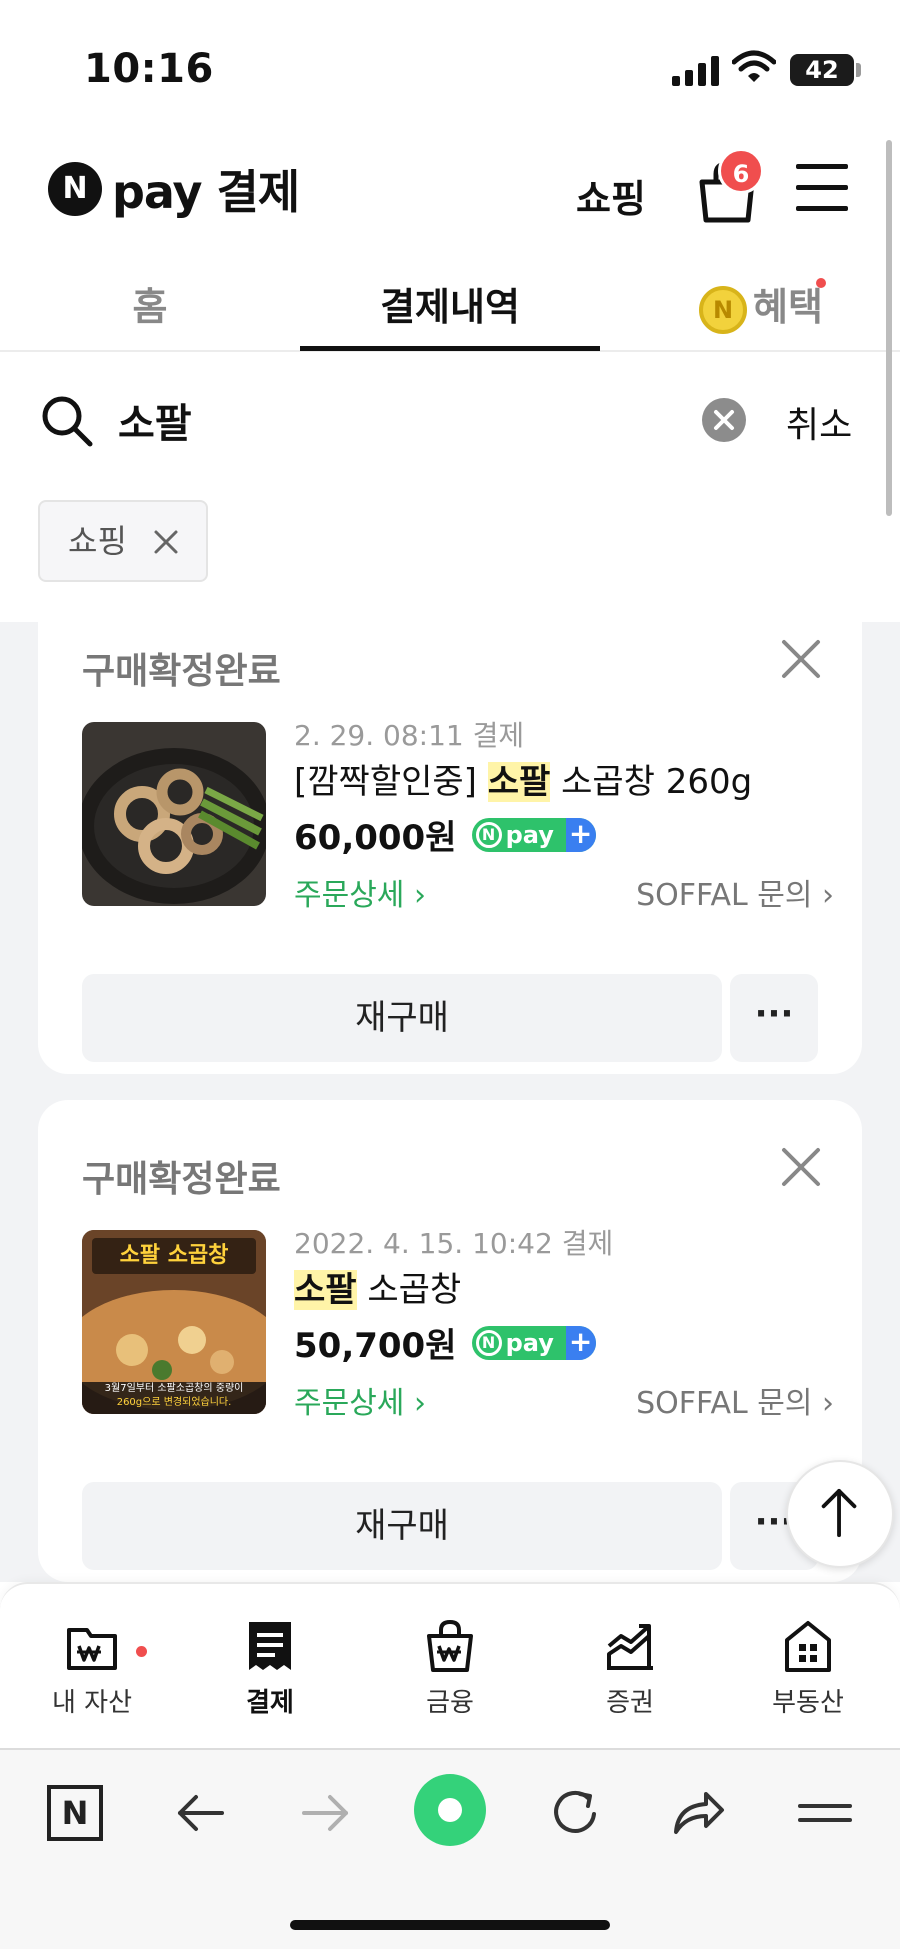  I want to click on nav-payment: 결제, so click(270, 1668).